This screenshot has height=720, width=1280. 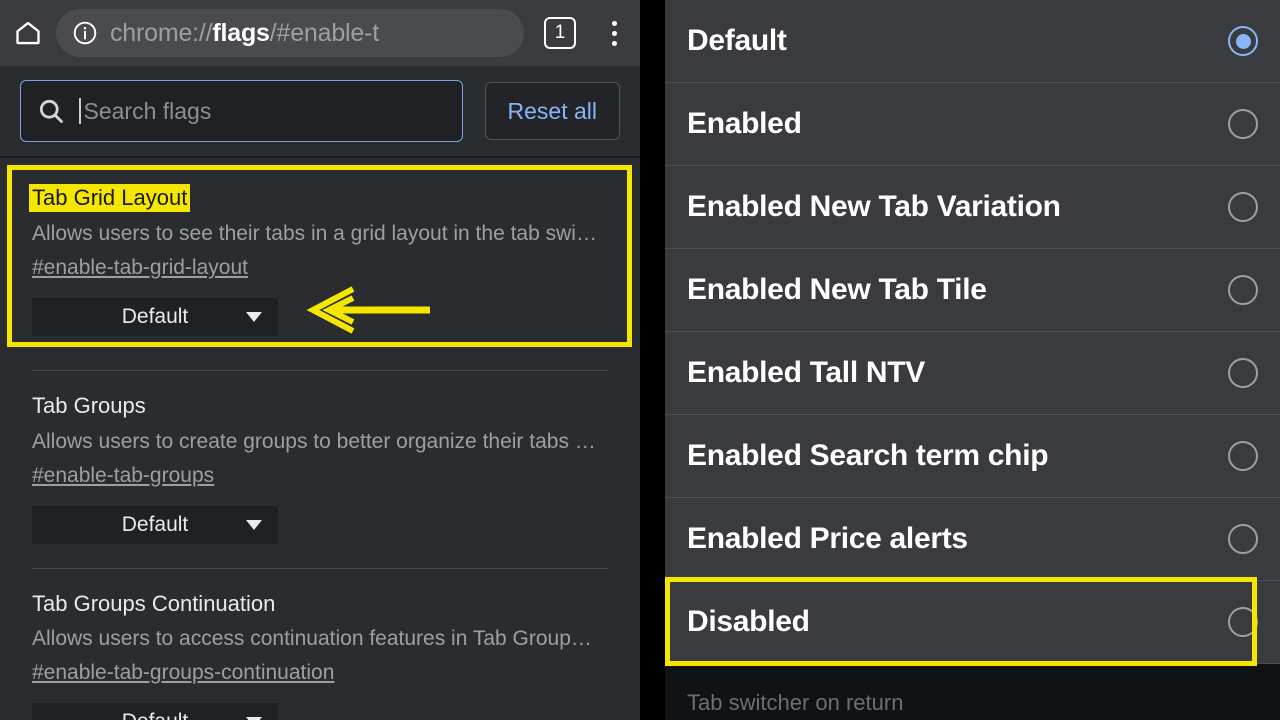 I want to click on option-label: Enabled Price alerts, so click(x=827, y=538).